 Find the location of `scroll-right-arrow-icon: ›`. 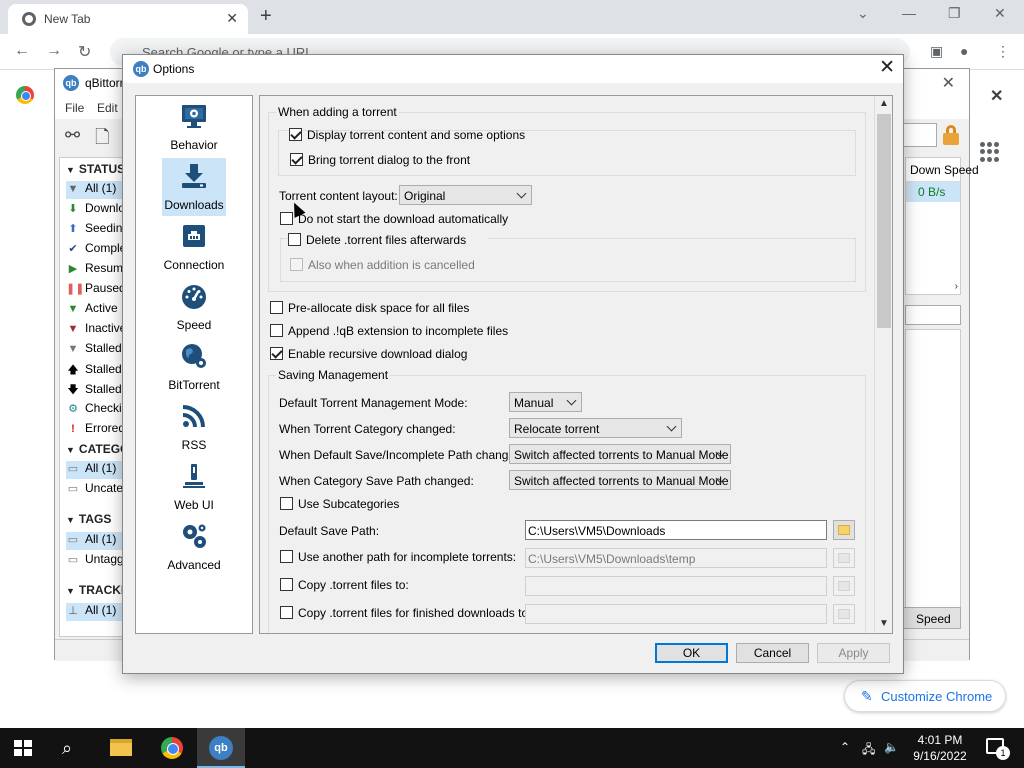

scroll-right-arrow-icon: › is located at coordinates (956, 286).